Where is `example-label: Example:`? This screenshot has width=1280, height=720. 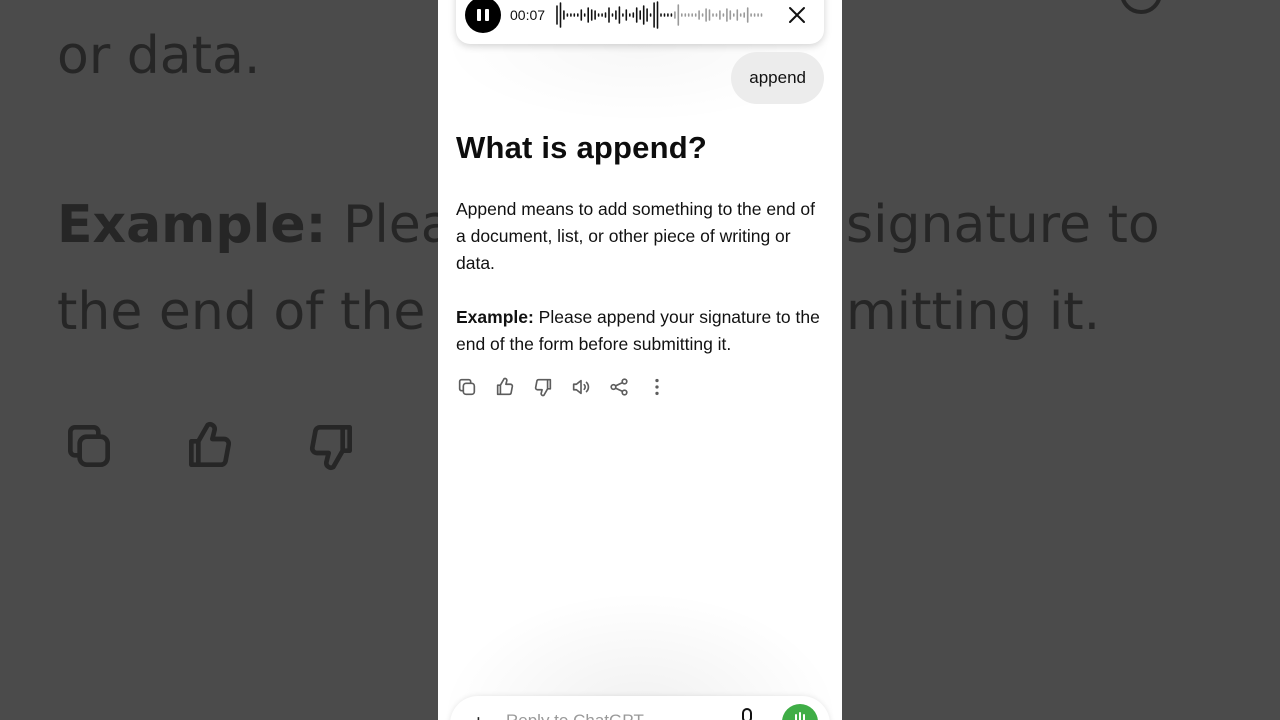 example-label: Example: is located at coordinates (495, 317).